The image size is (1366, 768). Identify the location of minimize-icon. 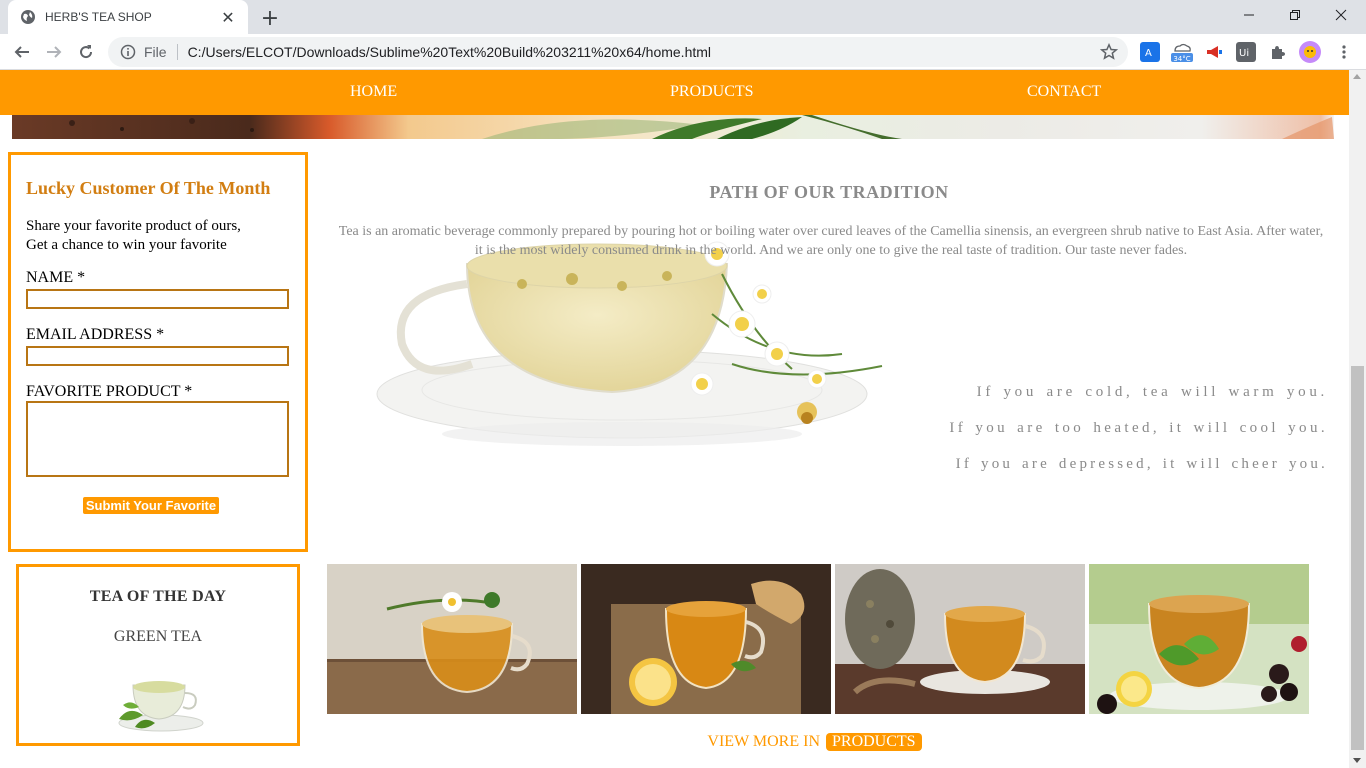
(1249, 15).